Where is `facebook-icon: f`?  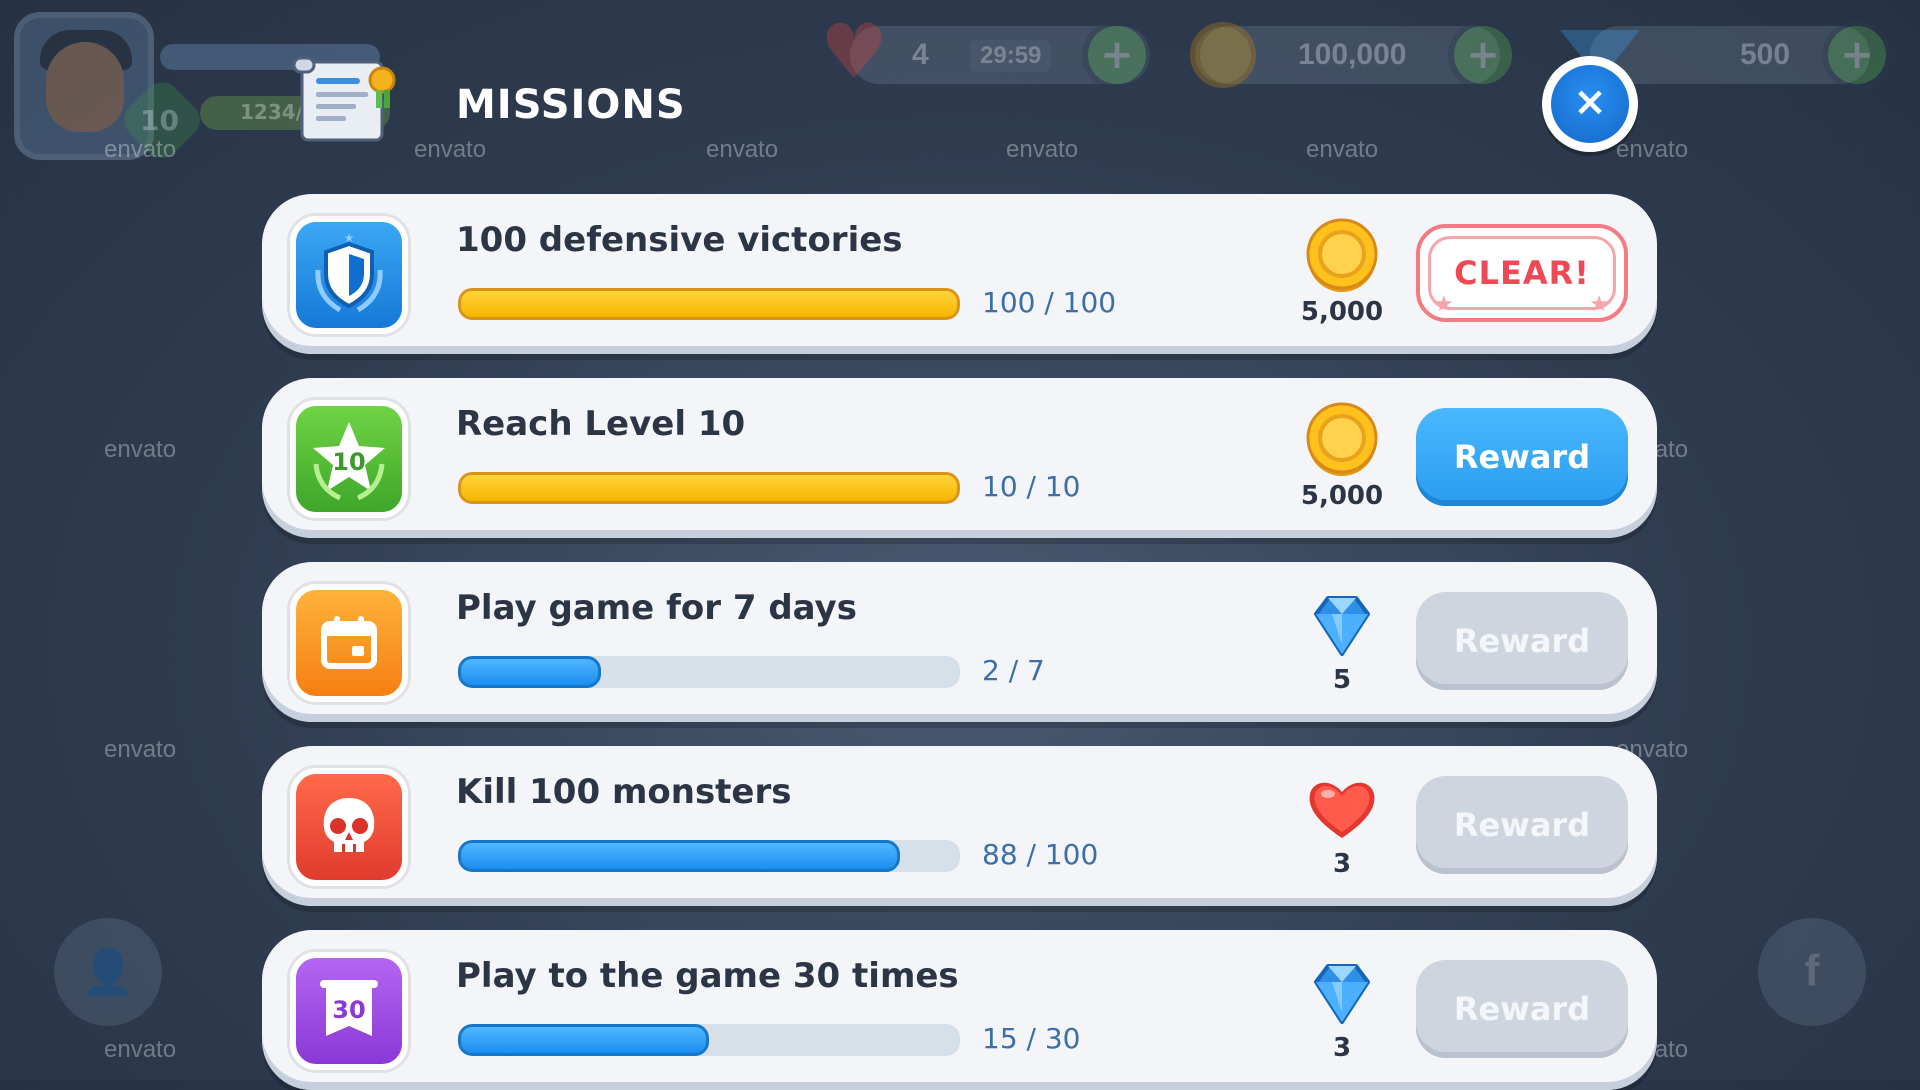 facebook-icon: f is located at coordinates (1812, 970).